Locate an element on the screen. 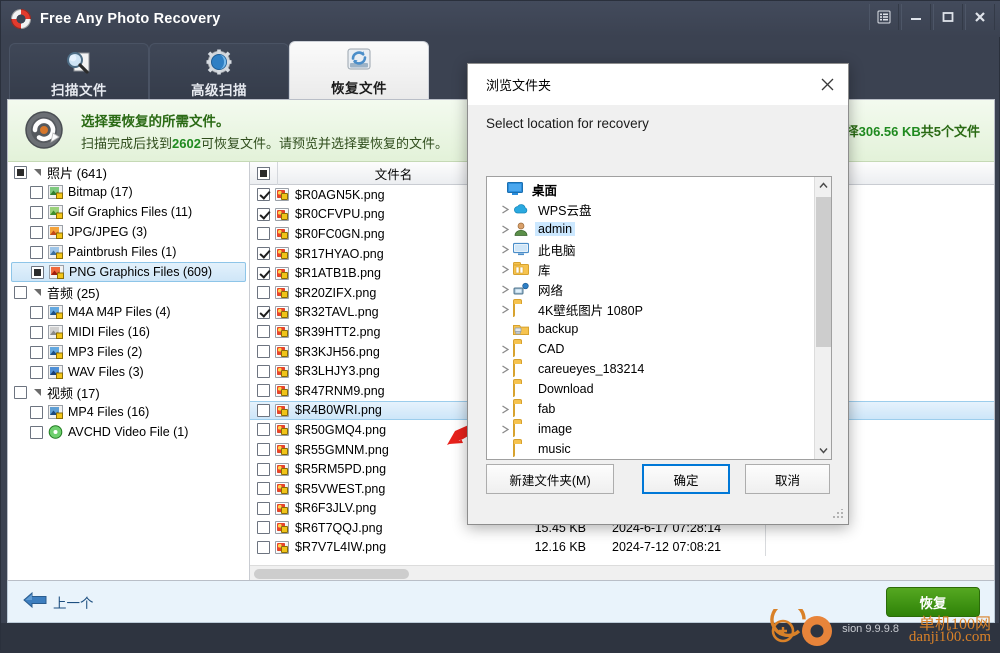 The image size is (1000, 653). select-all-checkbox is located at coordinates (264, 173).